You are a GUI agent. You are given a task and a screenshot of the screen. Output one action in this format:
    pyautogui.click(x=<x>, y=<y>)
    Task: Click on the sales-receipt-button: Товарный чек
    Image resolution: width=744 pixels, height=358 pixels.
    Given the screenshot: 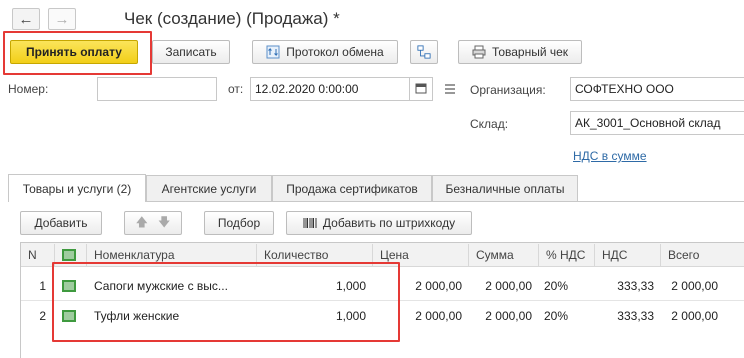 What is the action you would take?
    pyautogui.click(x=520, y=52)
    